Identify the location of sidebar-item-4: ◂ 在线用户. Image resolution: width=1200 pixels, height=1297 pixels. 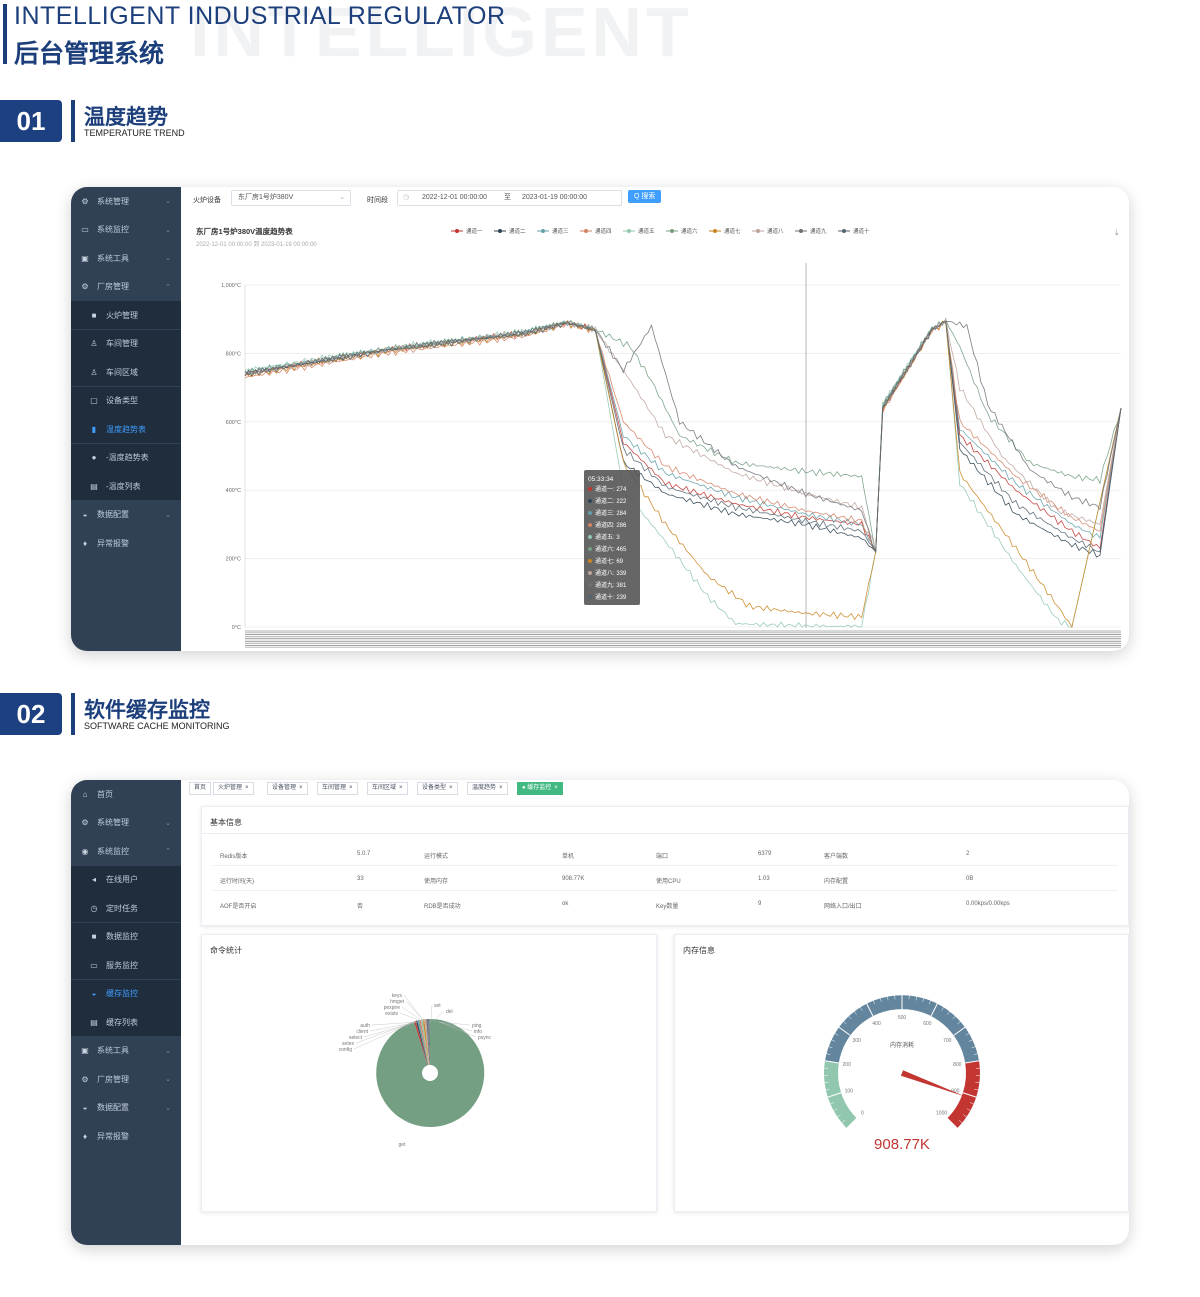
(126, 879).